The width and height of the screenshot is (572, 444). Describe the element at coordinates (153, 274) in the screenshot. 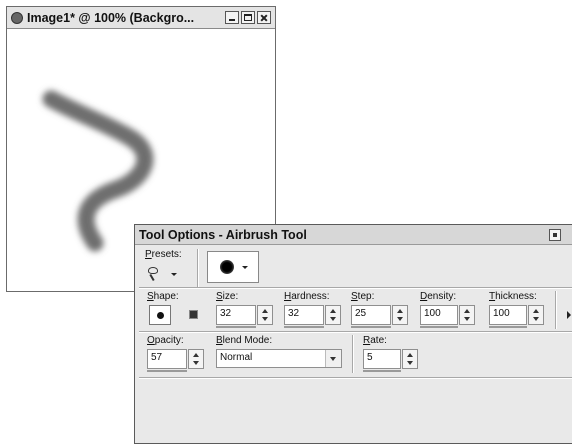

I see `airbrush-preset-icon` at that location.